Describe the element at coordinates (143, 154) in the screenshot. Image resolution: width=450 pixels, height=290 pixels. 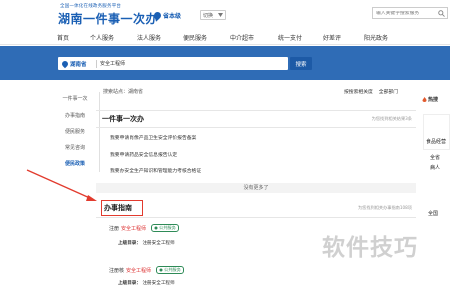
I see `result-link: 我要申请药品安全信息报告认定` at that location.